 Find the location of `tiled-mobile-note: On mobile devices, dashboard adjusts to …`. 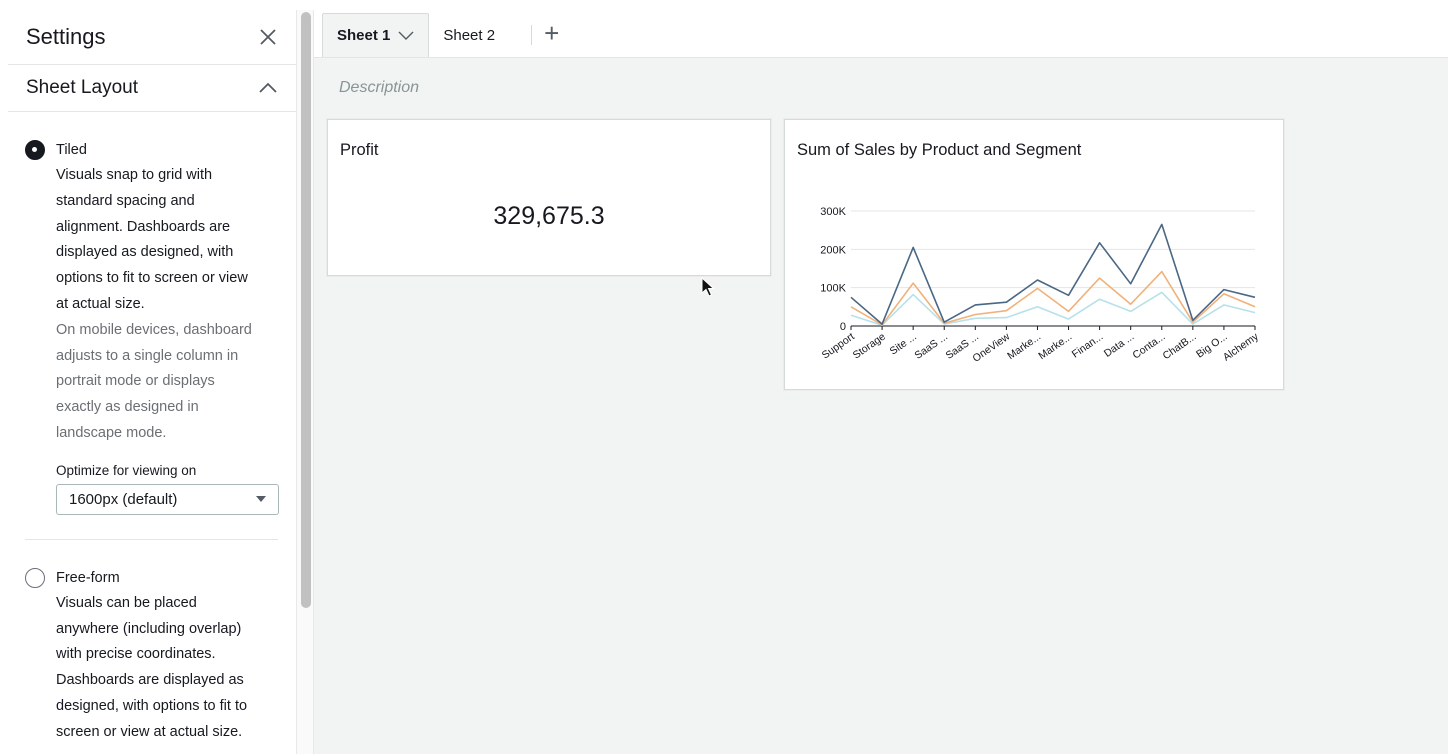

tiled-mobile-note: On mobile devices, dashboard adjusts to … is located at coordinates (167, 382).